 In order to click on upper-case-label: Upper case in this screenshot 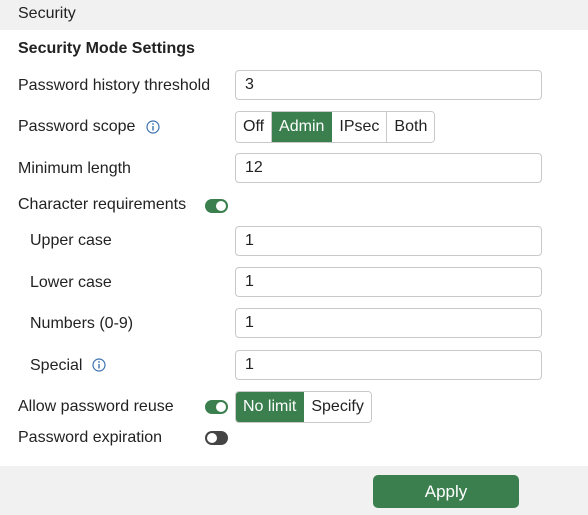, I will do `click(71, 240)`.